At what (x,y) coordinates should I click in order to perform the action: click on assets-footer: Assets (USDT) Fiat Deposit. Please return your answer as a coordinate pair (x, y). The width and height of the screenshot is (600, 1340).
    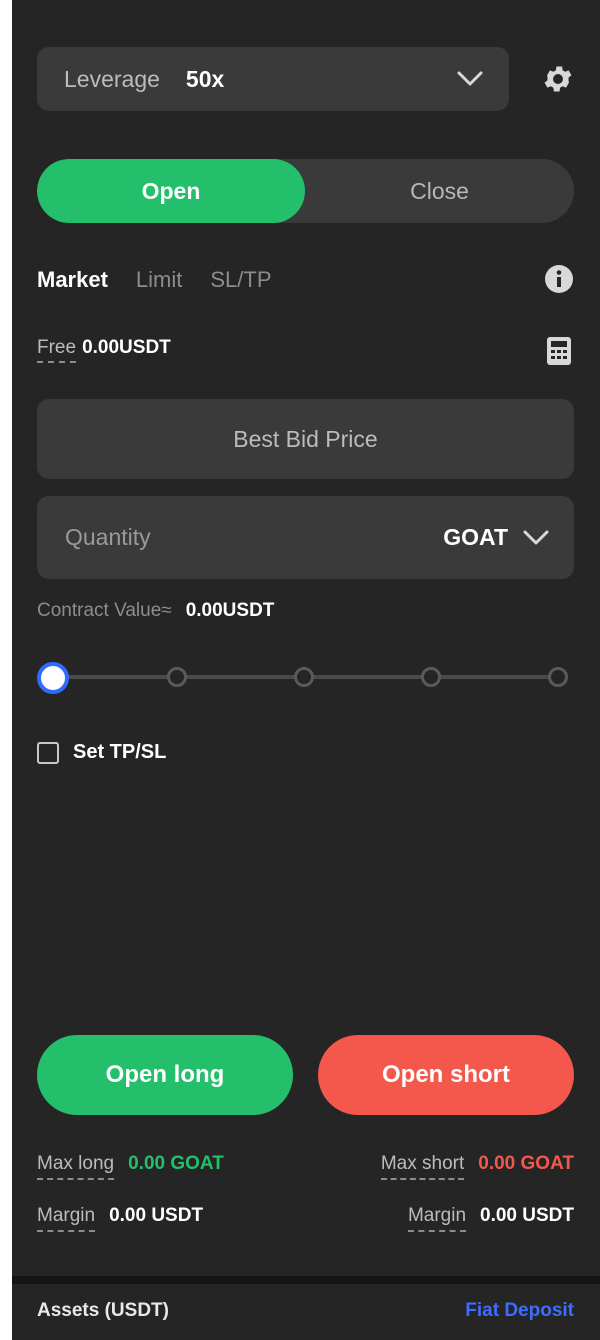
    Looking at the image, I should click on (306, 1312).